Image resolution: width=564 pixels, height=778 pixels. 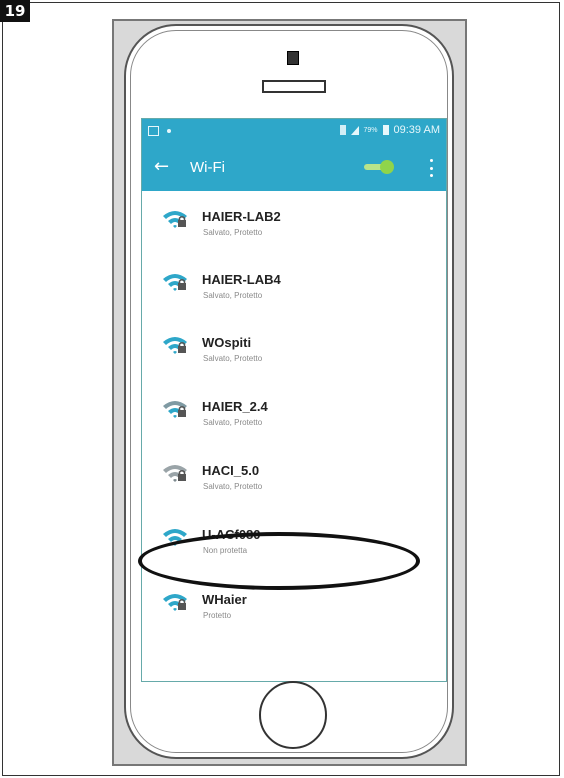 What do you see at coordinates (279, 561) in the screenshot?
I see `highlight-ellipse` at bounding box center [279, 561].